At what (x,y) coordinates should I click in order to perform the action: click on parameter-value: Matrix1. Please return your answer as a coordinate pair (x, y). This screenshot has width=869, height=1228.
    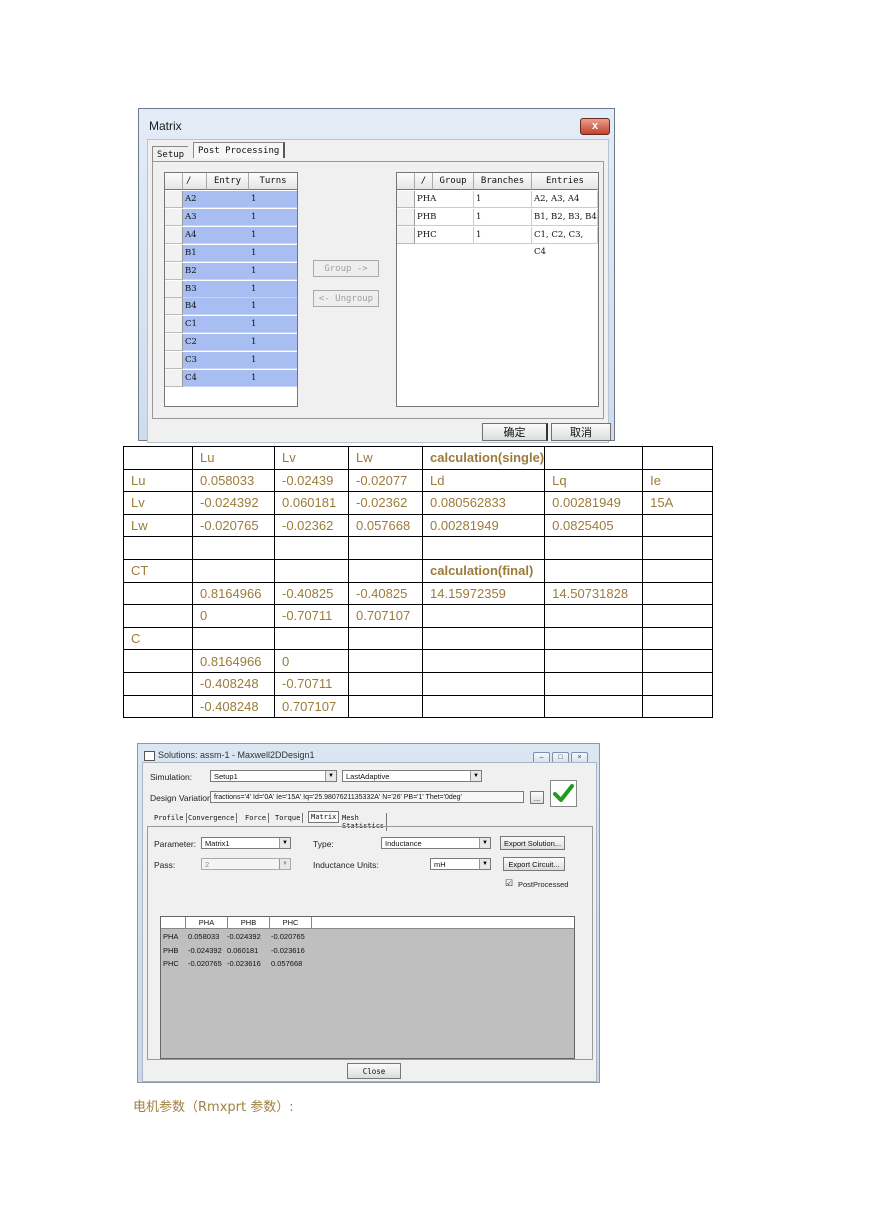
    Looking at the image, I should click on (217, 843).